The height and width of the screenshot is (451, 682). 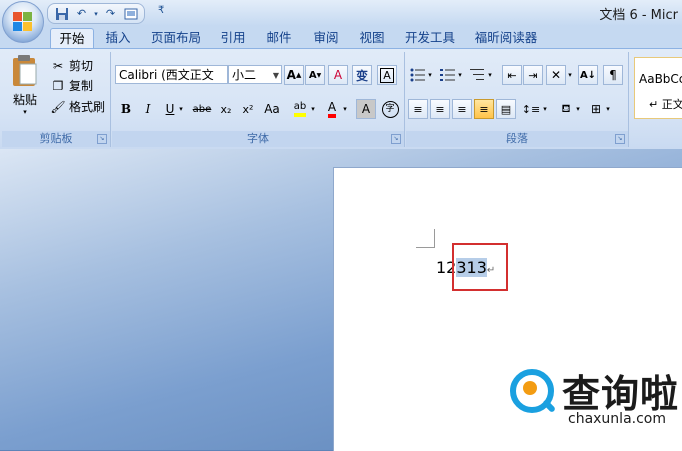 I want to click on italic-button: I, so click(x=148, y=109).